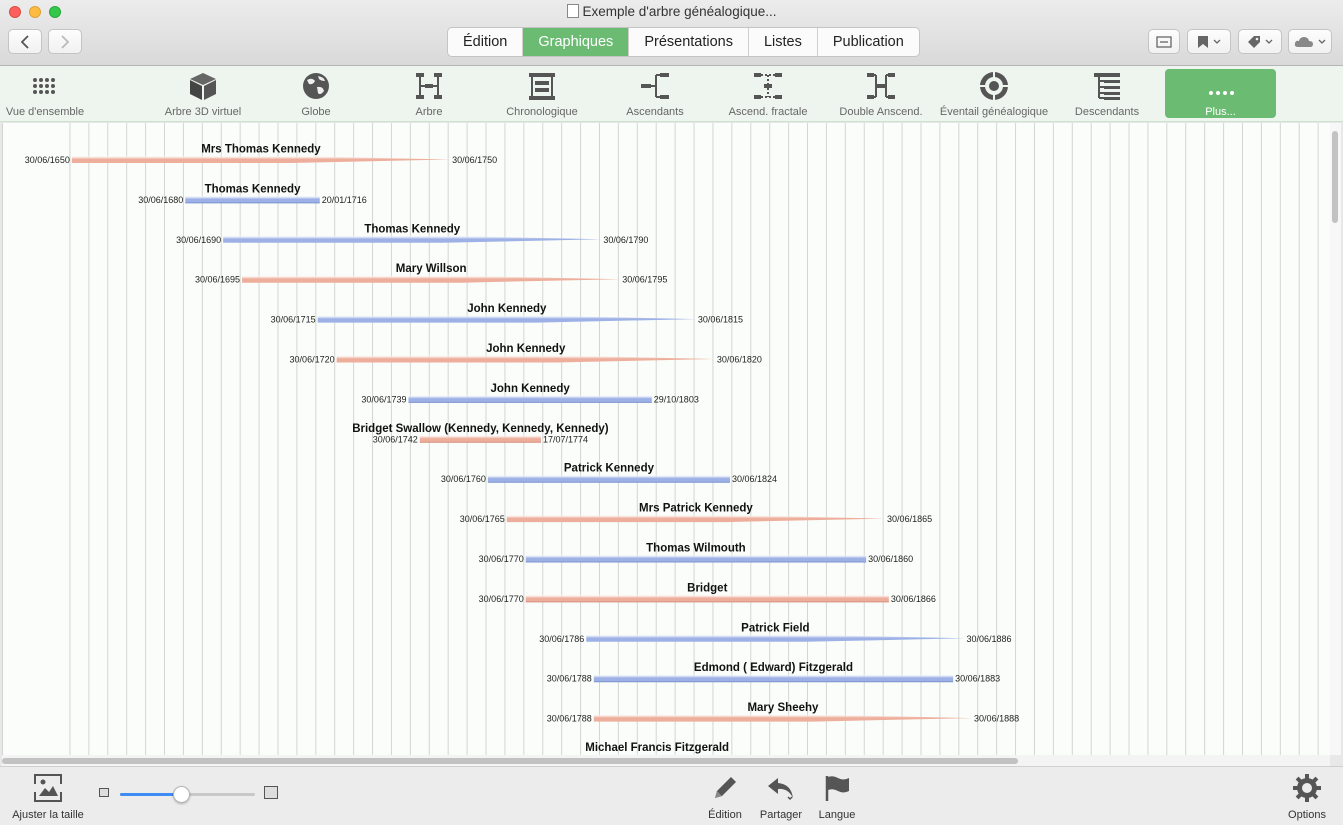  What do you see at coordinates (474, 160) in the screenshot?
I see `death-date-label: 30/06/1750` at bounding box center [474, 160].